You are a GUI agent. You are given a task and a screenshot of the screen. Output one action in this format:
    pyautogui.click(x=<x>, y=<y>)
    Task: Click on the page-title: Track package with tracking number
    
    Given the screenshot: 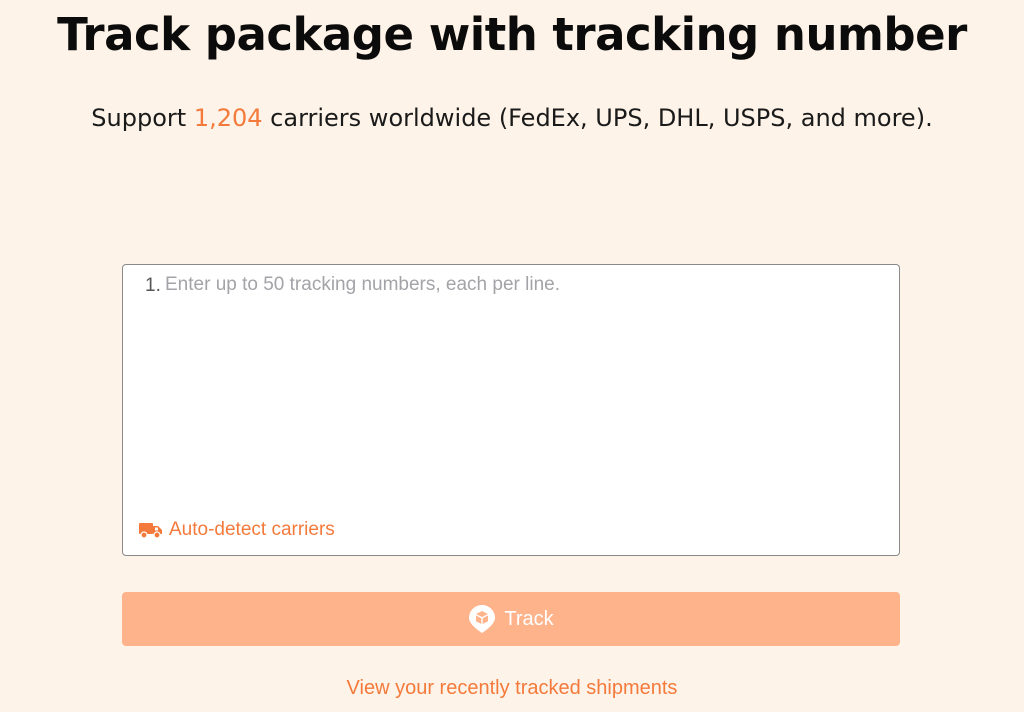 What is the action you would take?
    pyautogui.click(x=512, y=34)
    